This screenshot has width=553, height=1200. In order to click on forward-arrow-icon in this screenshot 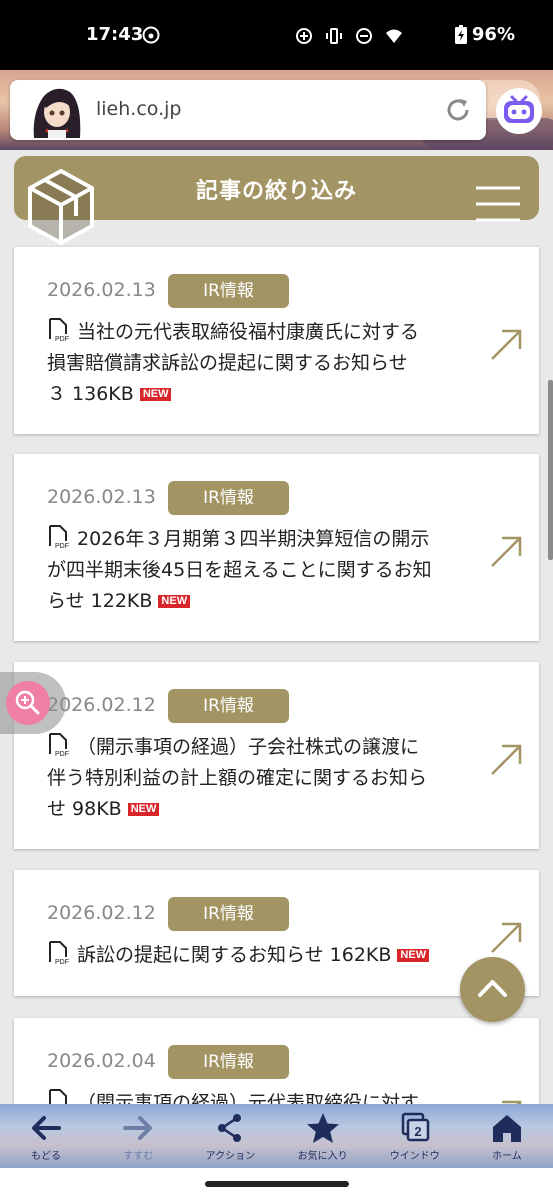, I will do `click(138, 1128)`.